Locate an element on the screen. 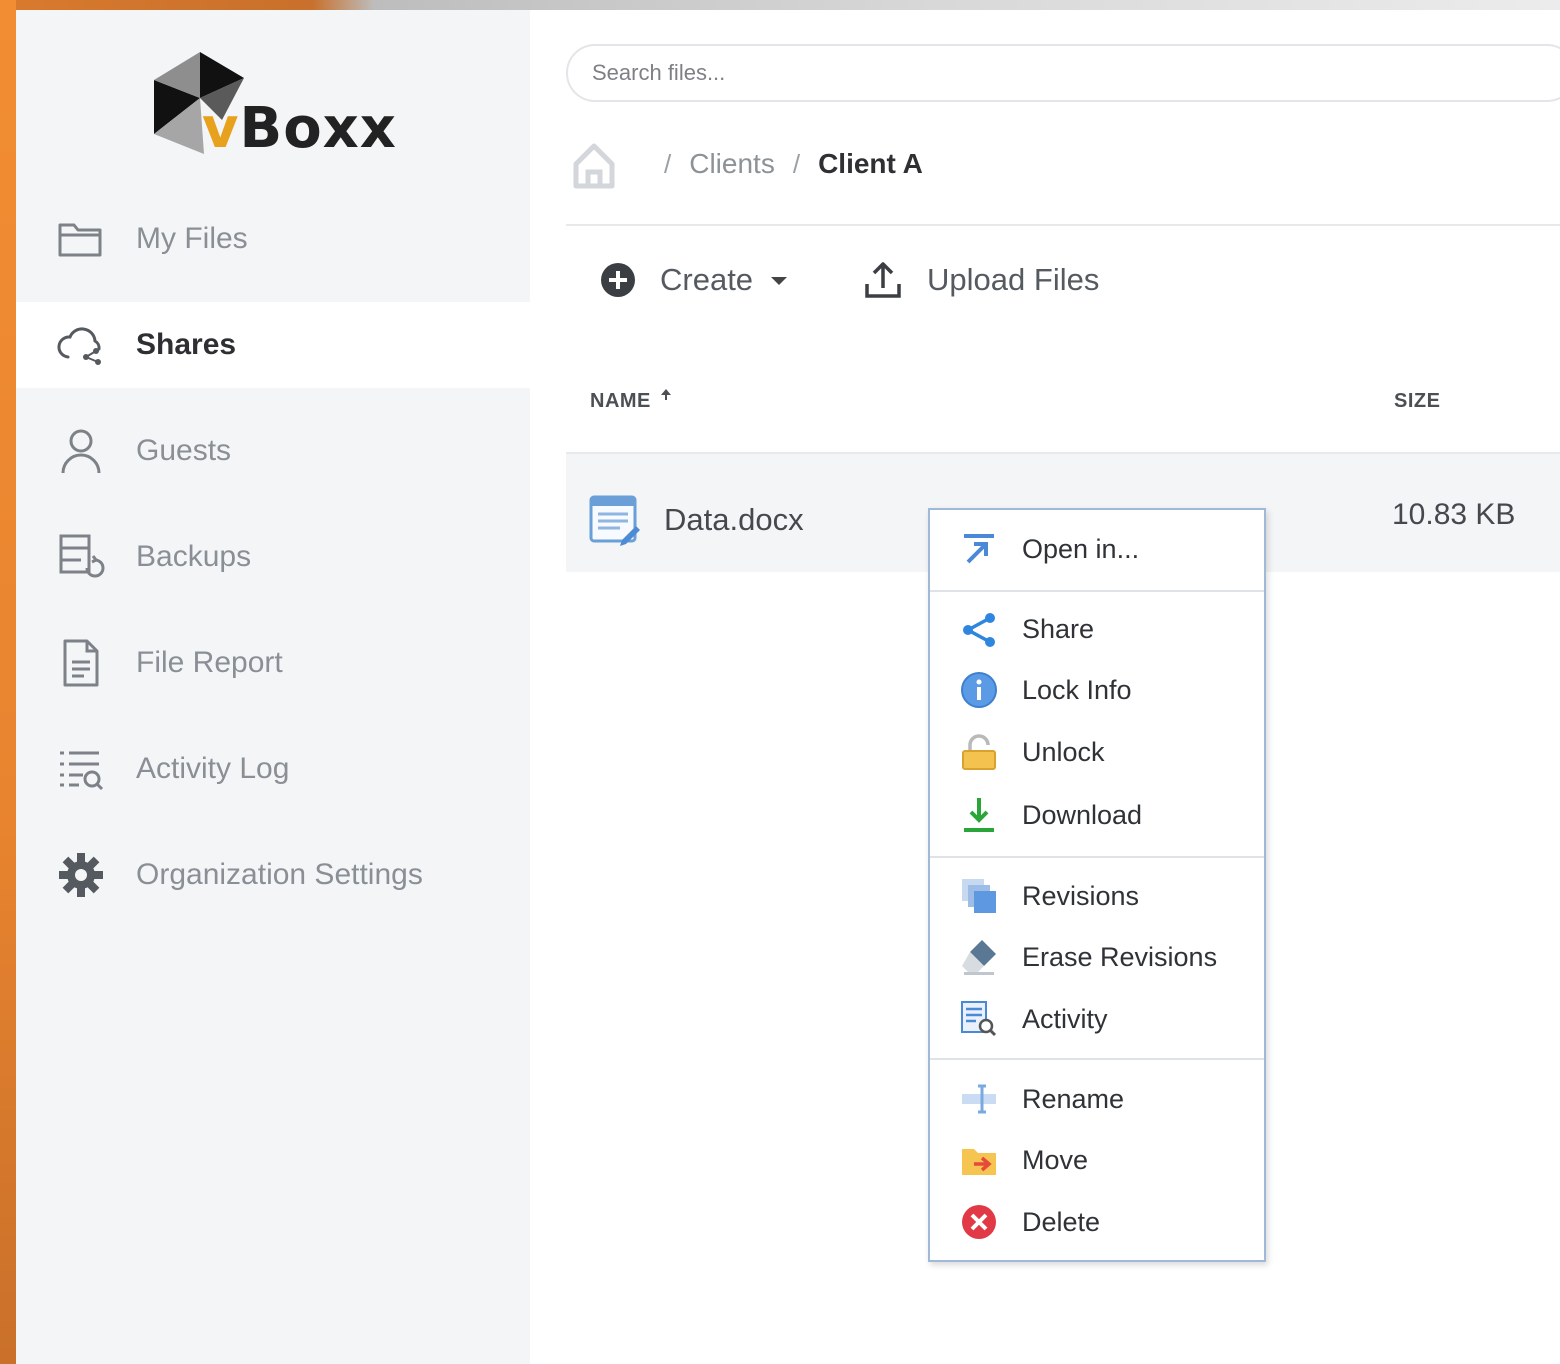  upload-files-label: Upload Files is located at coordinates (1013, 279).